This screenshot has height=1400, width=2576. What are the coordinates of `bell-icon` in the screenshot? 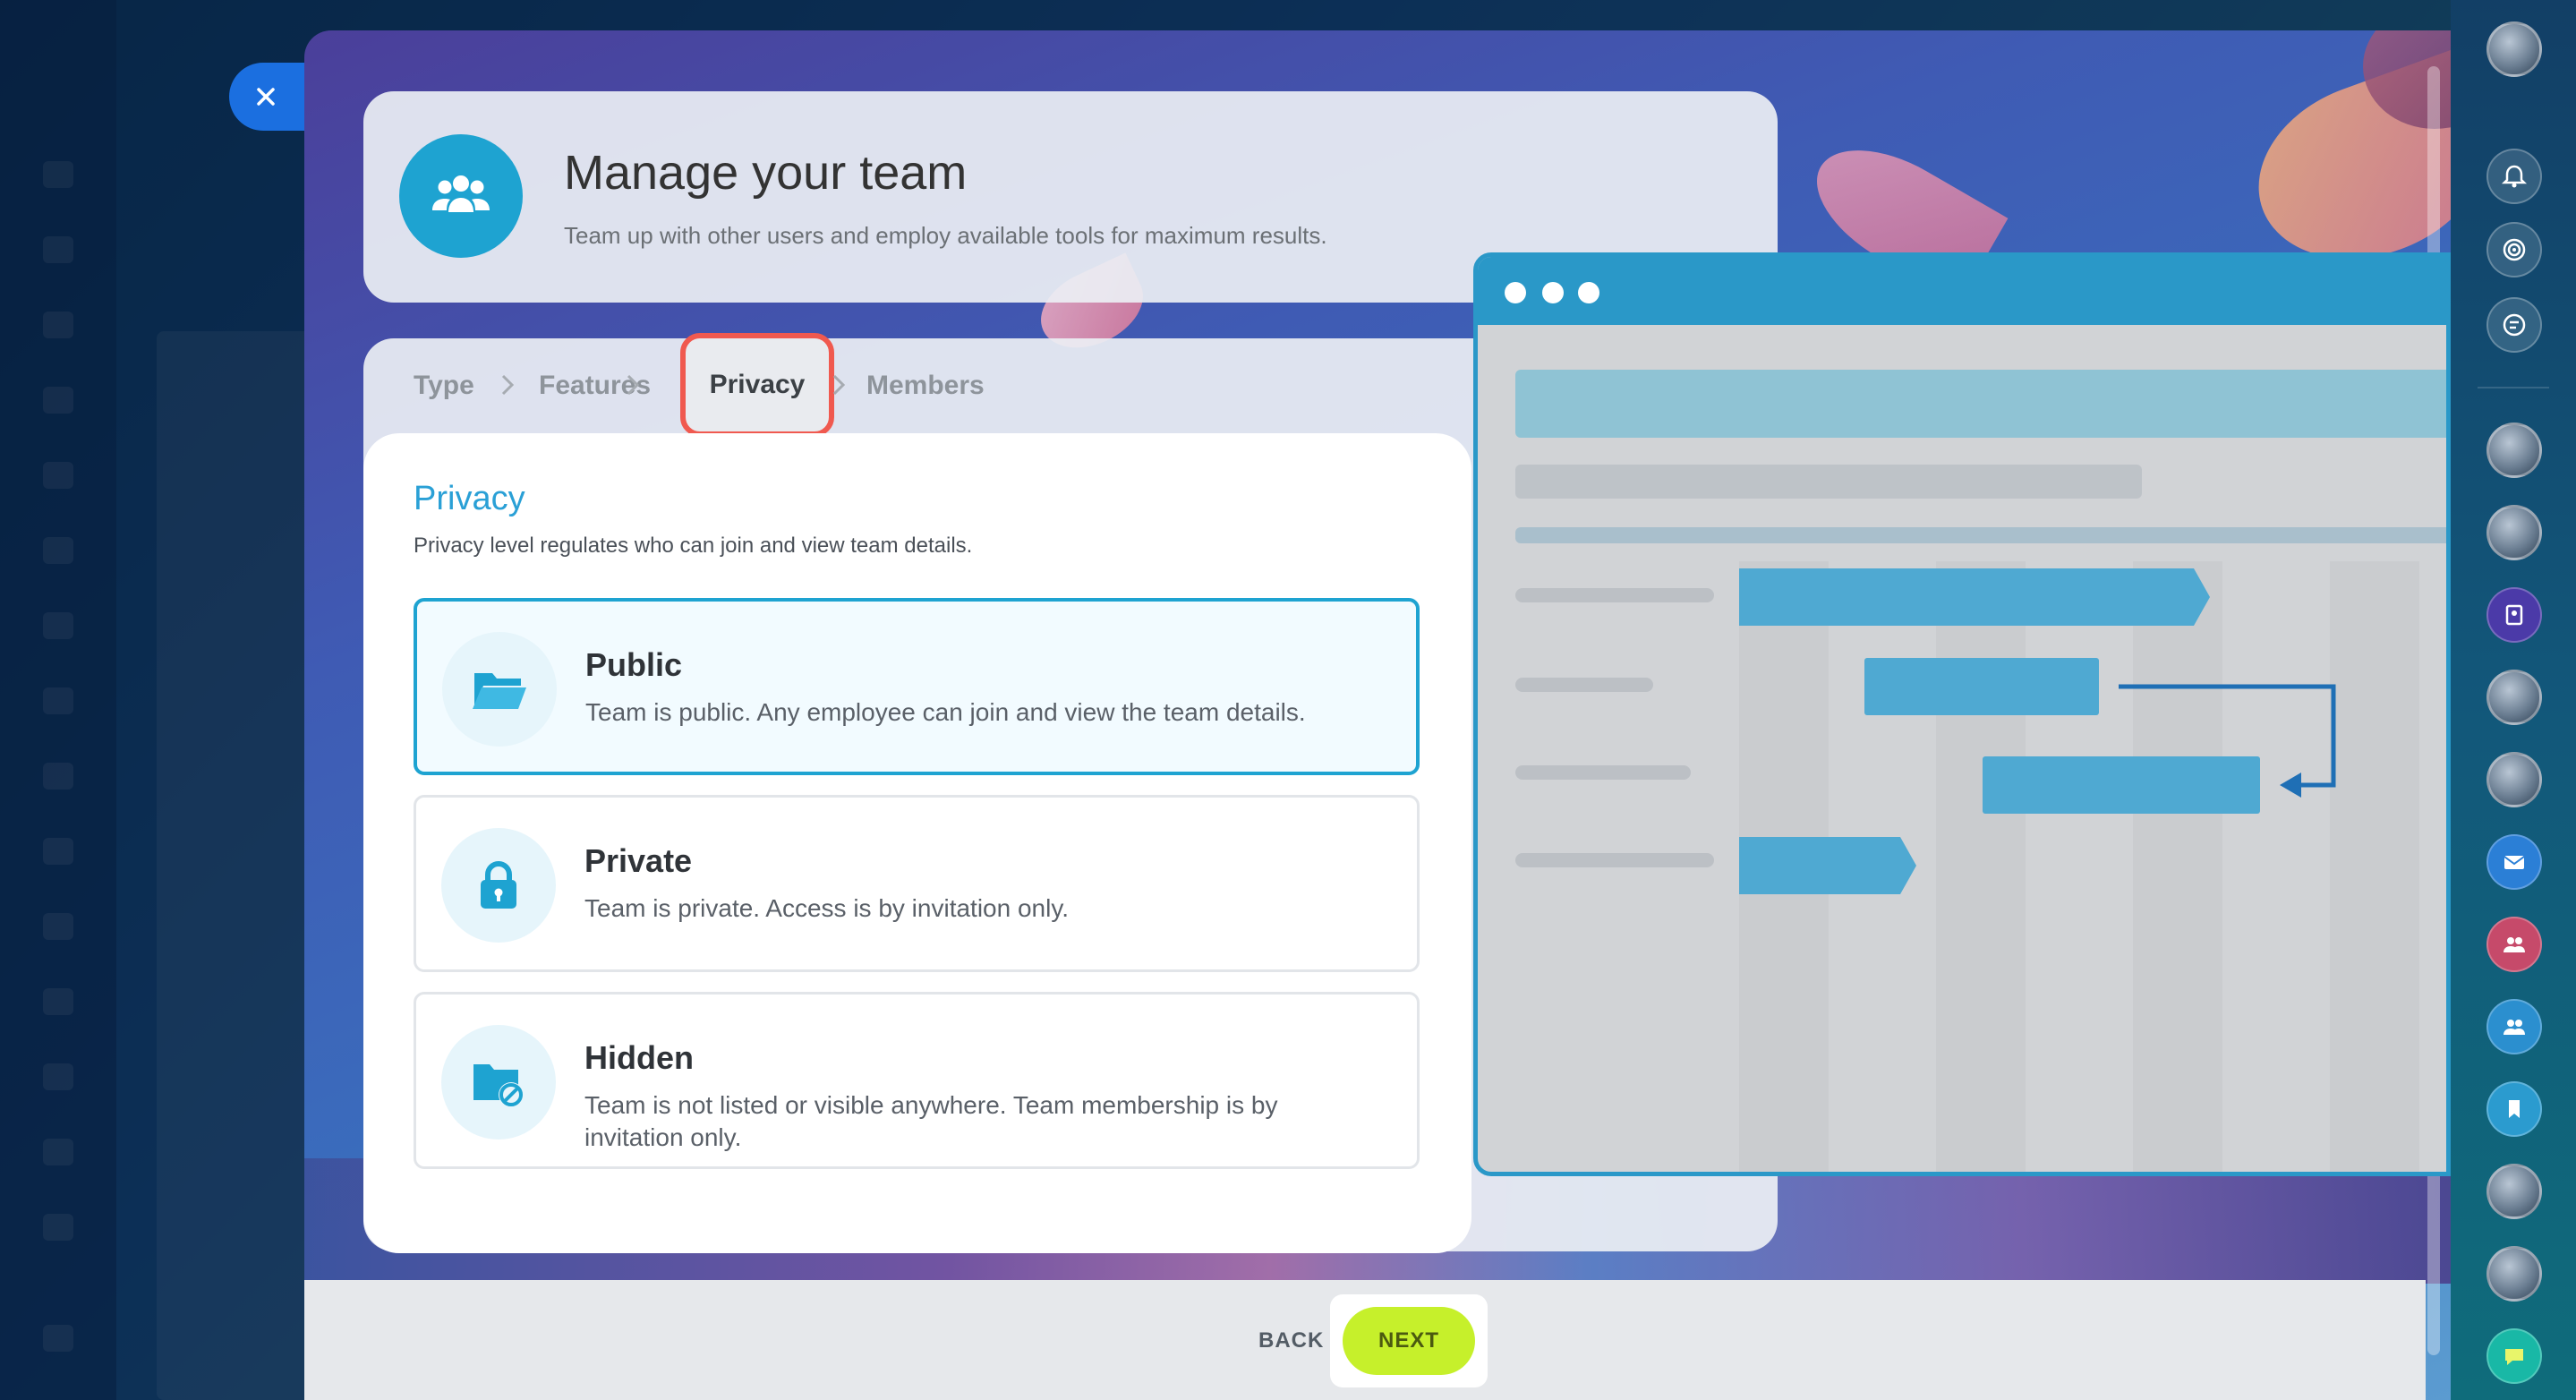 It's located at (2514, 176).